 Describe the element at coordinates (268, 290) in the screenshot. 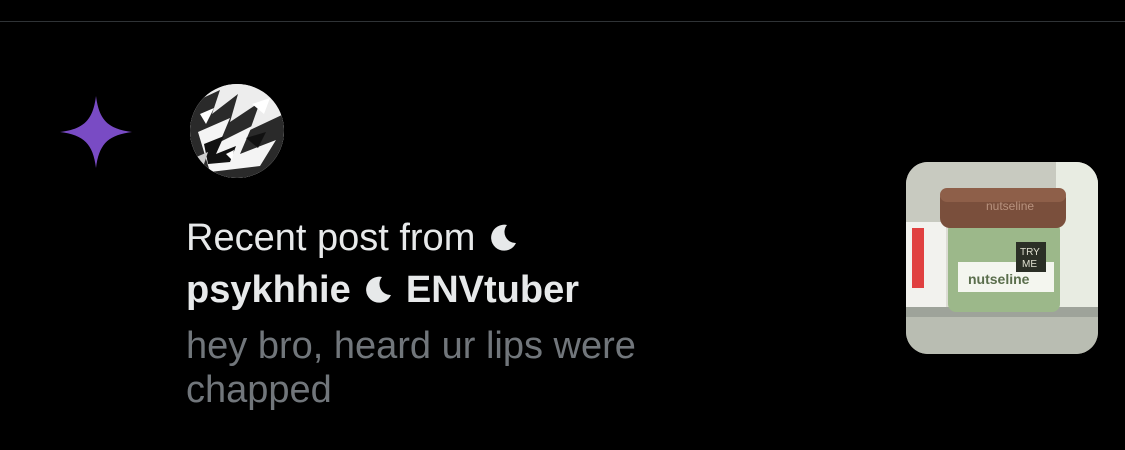

I see `display-name-part1: psykhhie` at that location.